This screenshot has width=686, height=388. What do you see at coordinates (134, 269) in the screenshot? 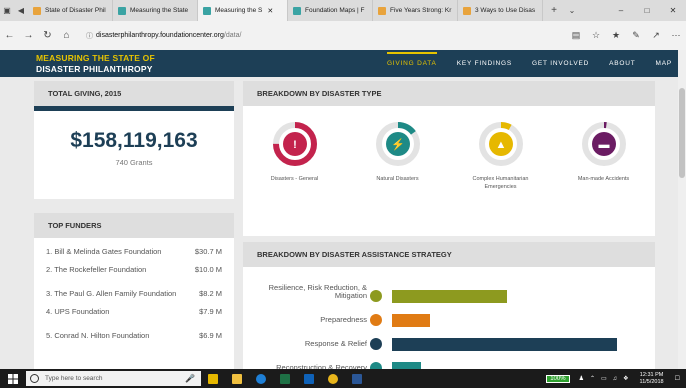
I see `funder-row: 2. The Rockefeller Foundation $10.0 M` at bounding box center [134, 269].